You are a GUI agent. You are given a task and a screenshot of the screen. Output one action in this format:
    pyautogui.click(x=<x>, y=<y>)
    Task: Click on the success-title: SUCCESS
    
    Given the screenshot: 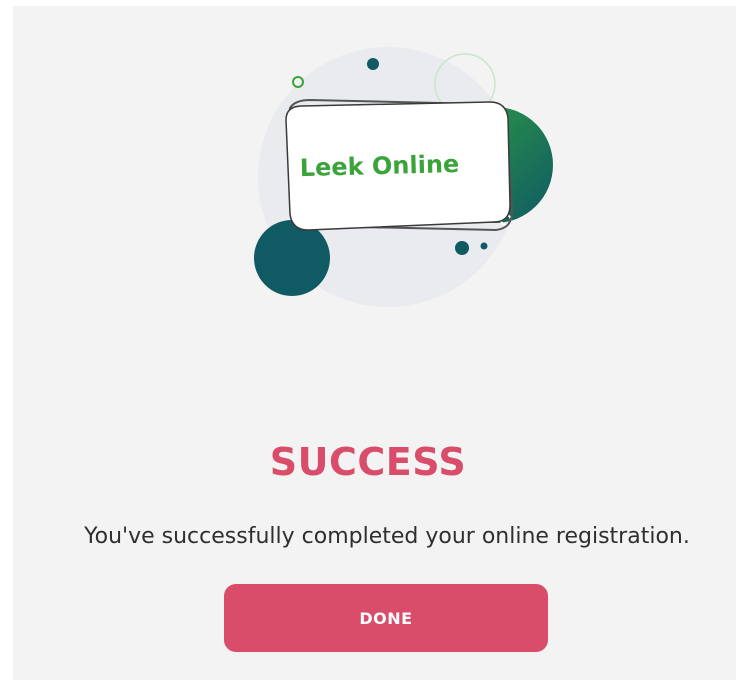 What is the action you would take?
    pyautogui.click(x=368, y=462)
    